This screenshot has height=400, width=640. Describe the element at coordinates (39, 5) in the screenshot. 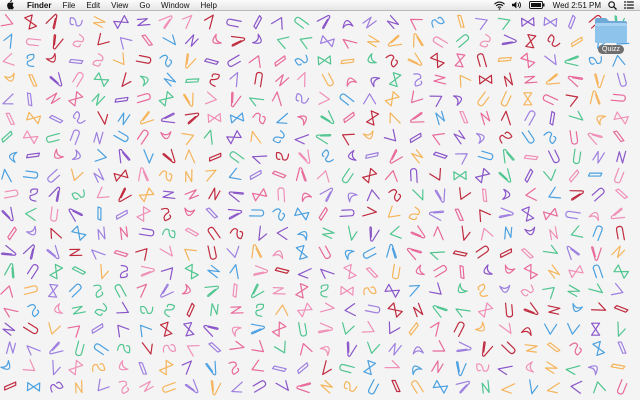

I see `menu-finder: Finder` at that location.